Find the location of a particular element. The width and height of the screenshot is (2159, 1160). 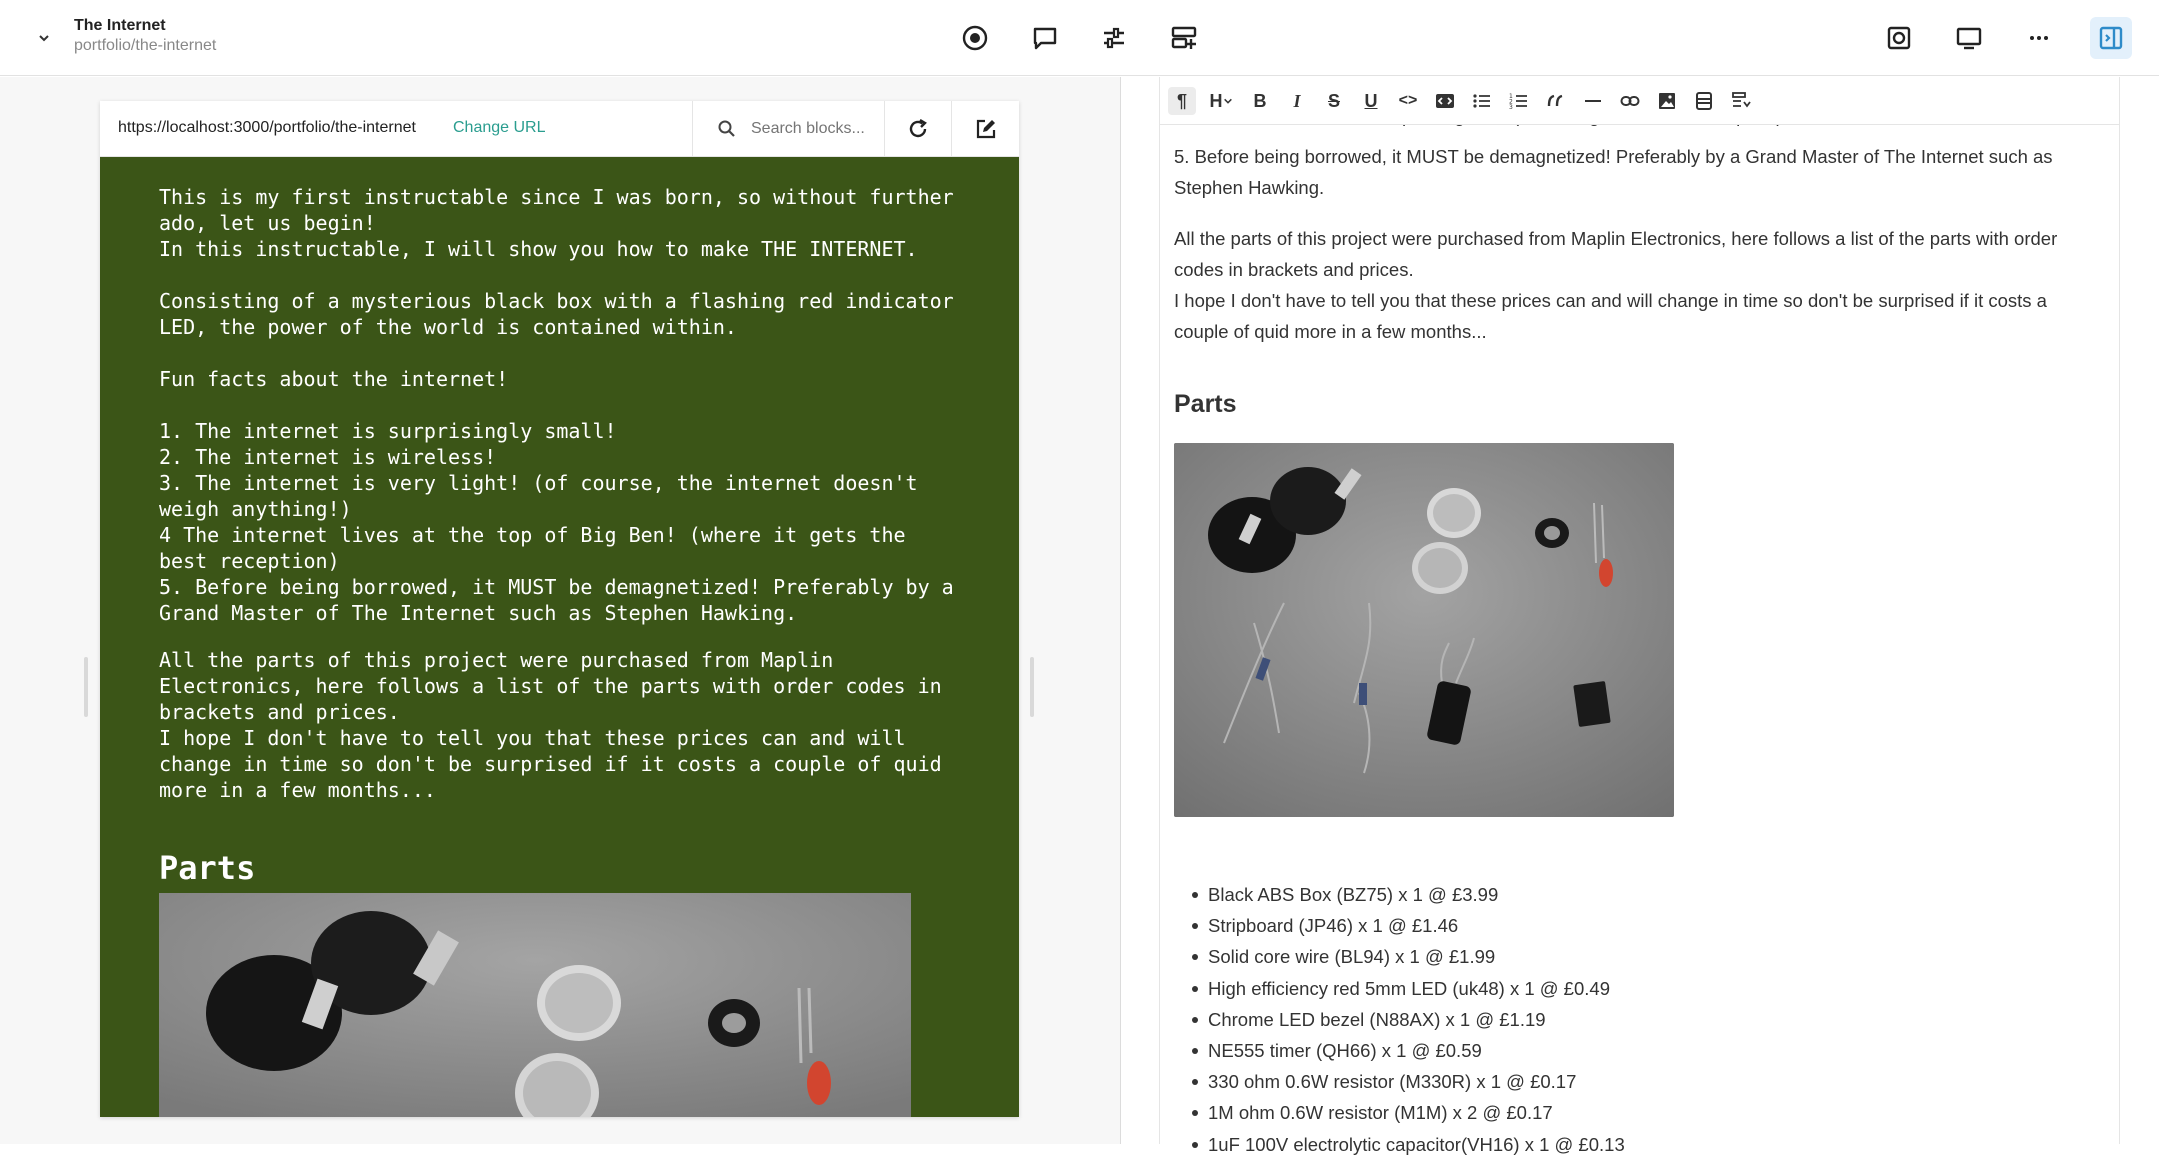

horizontal-rule-icon is located at coordinates (1593, 101).